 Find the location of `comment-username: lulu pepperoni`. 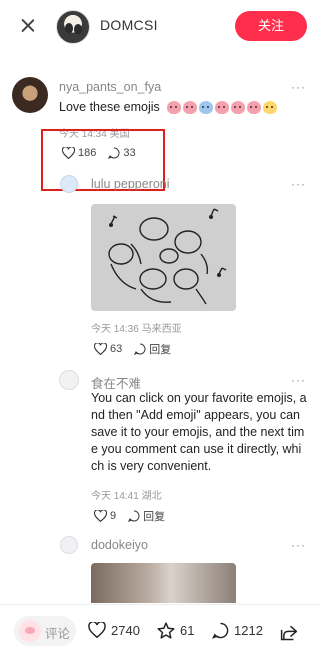

comment-username: lulu pepperoni is located at coordinates (130, 184).